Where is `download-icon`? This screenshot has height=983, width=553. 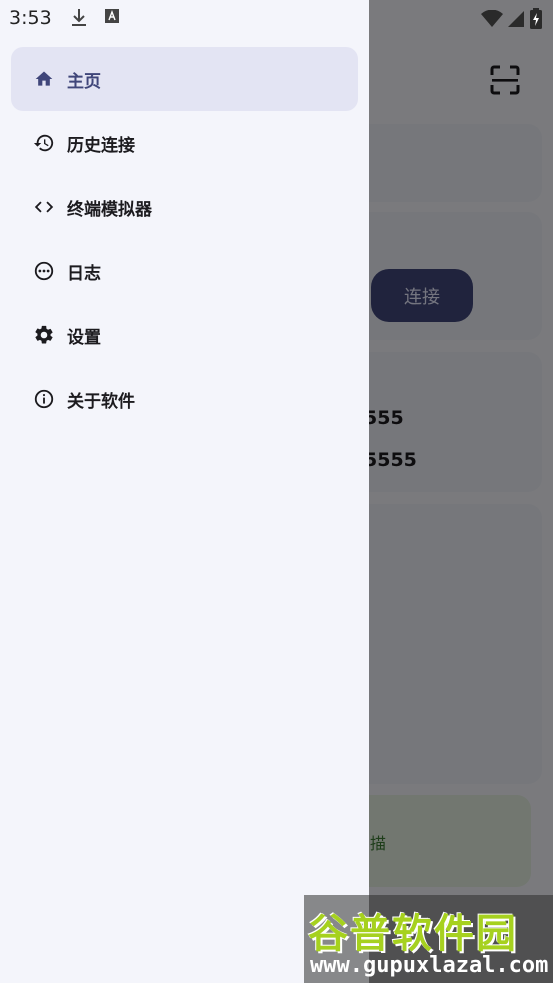 download-icon is located at coordinates (79, 17).